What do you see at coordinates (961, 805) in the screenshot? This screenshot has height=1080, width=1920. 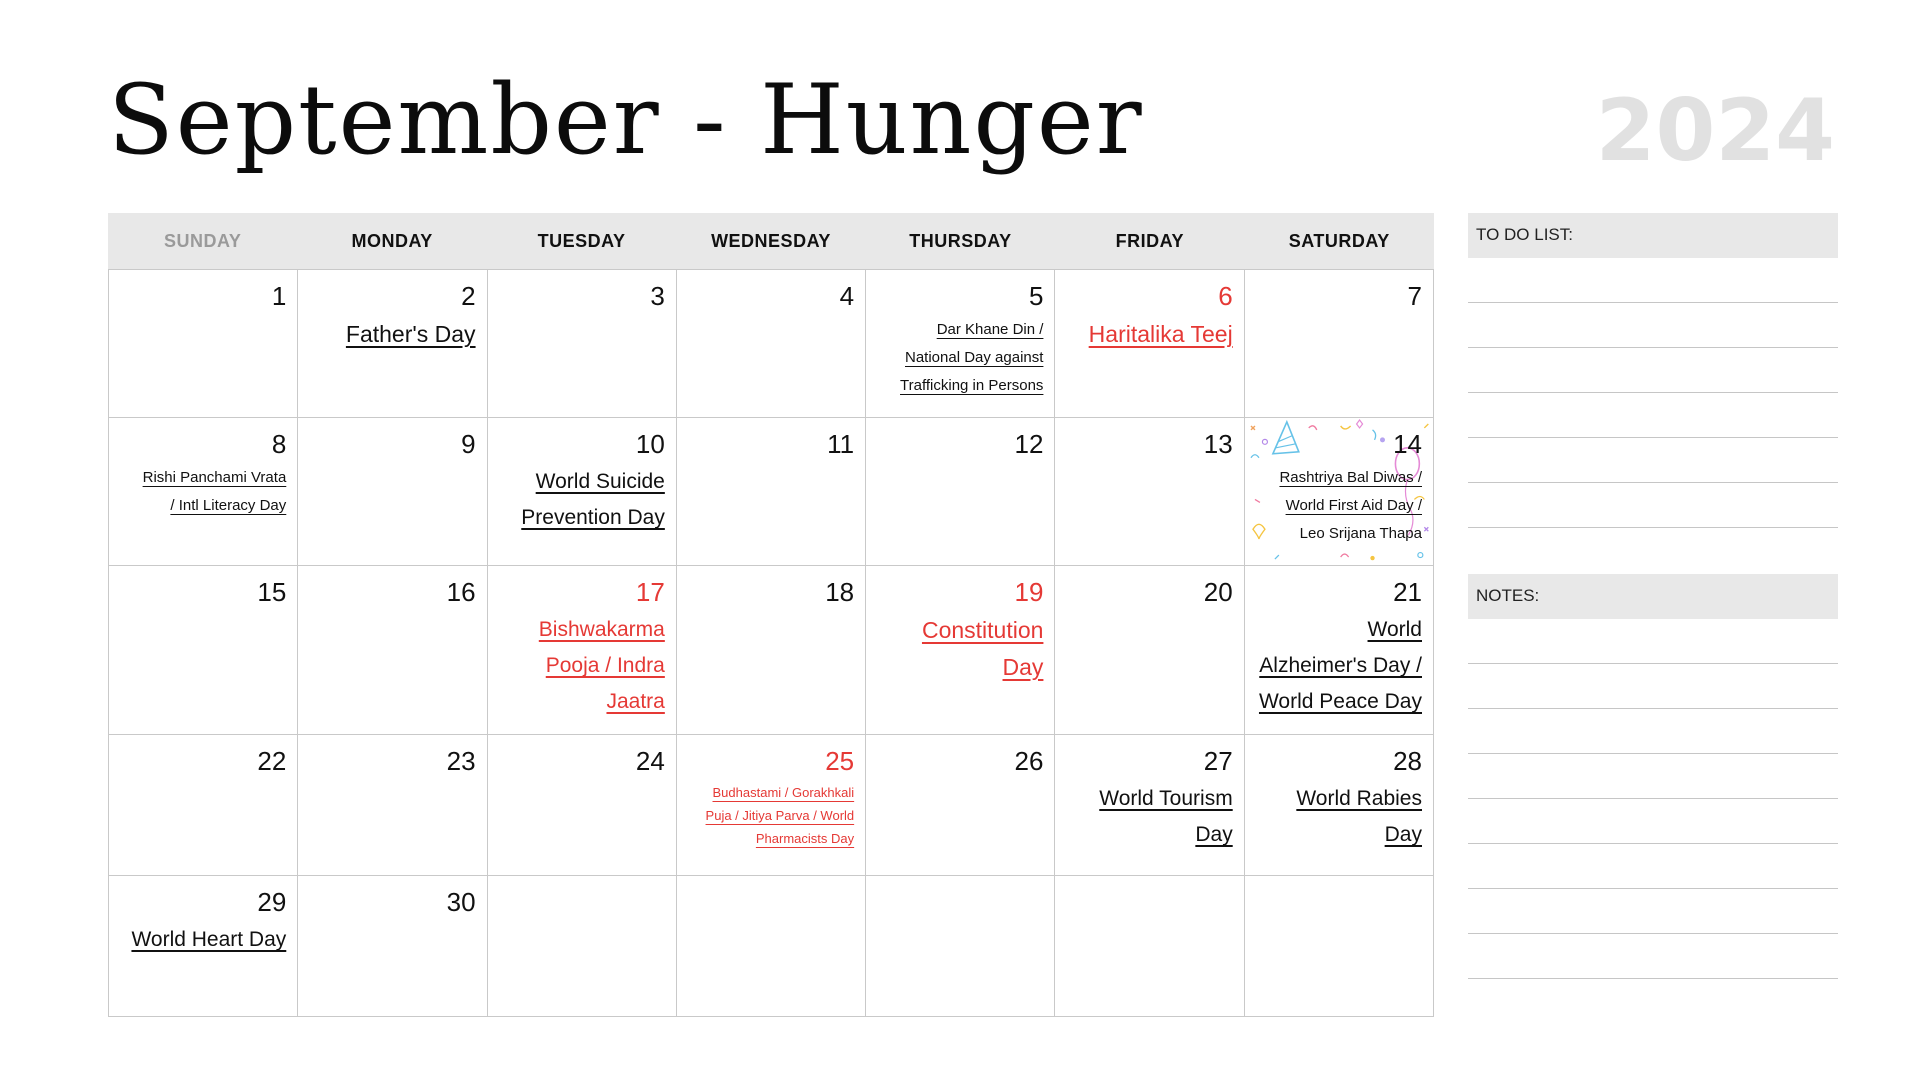 I see `day-cell: 26` at bounding box center [961, 805].